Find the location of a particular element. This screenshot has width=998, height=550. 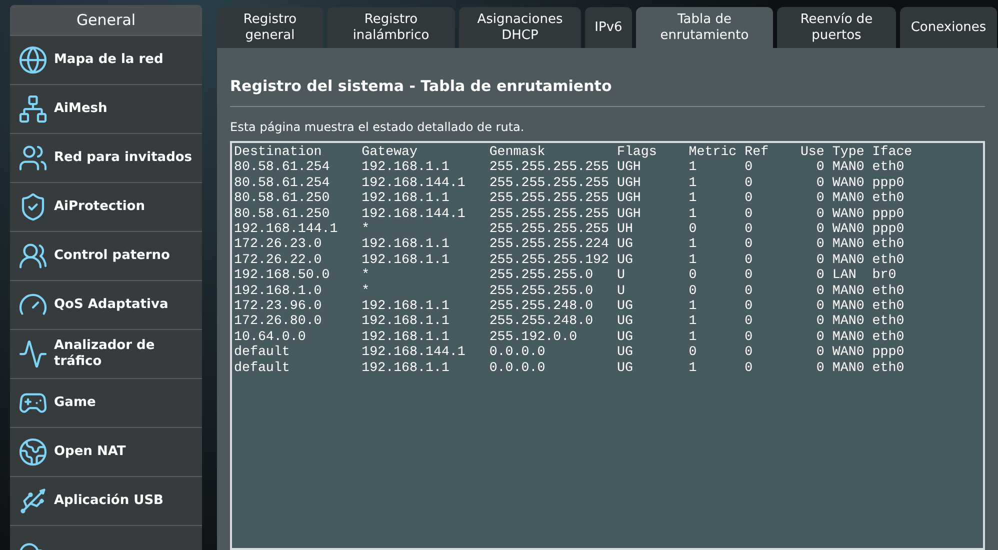

tab: Registro inalámbrico is located at coordinates (391, 27).